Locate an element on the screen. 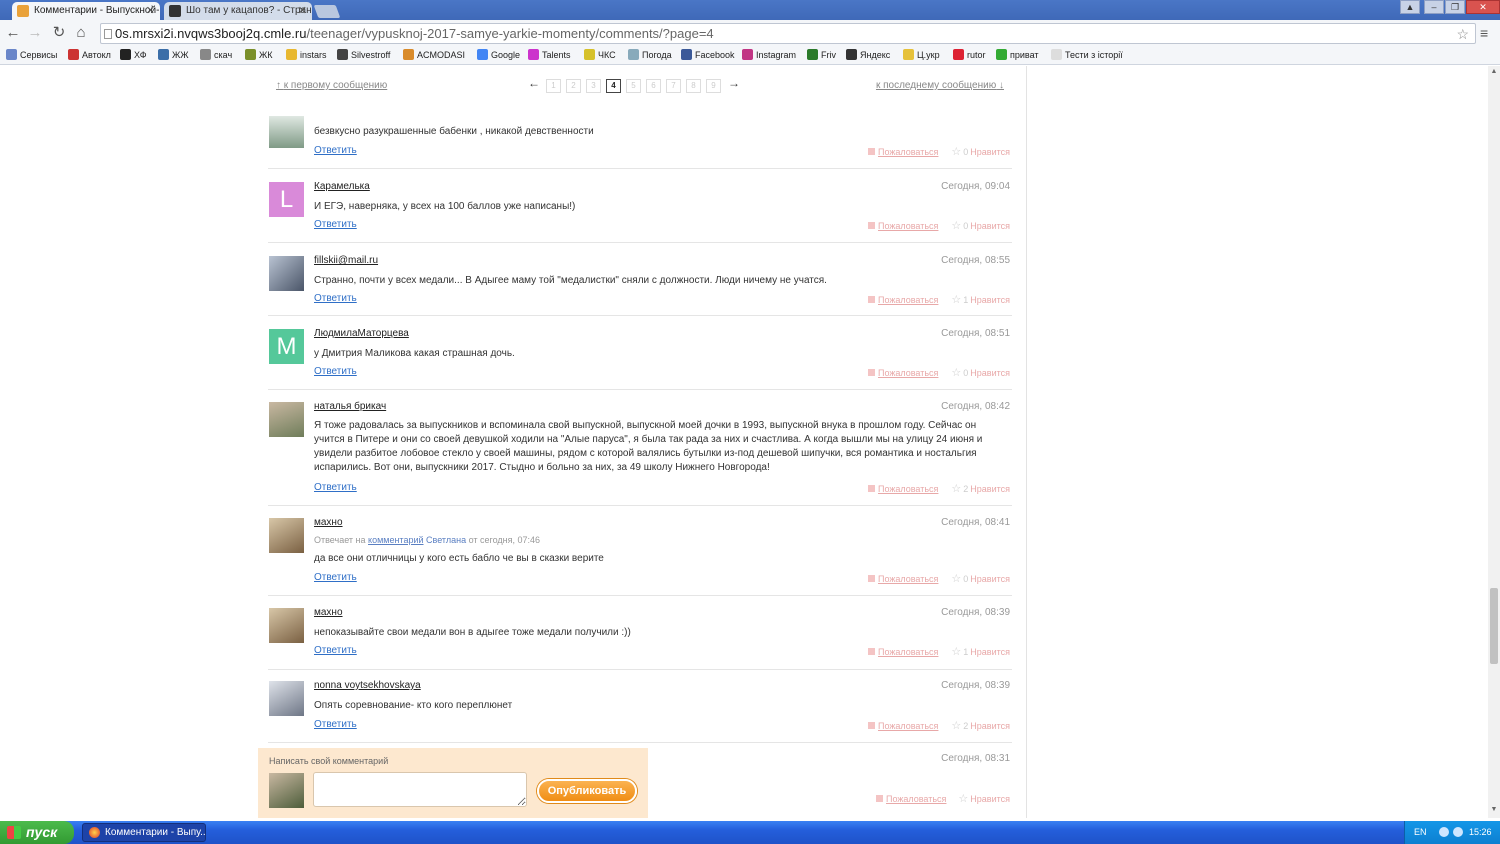  forward-arrow-icon: → is located at coordinates (35, 33).